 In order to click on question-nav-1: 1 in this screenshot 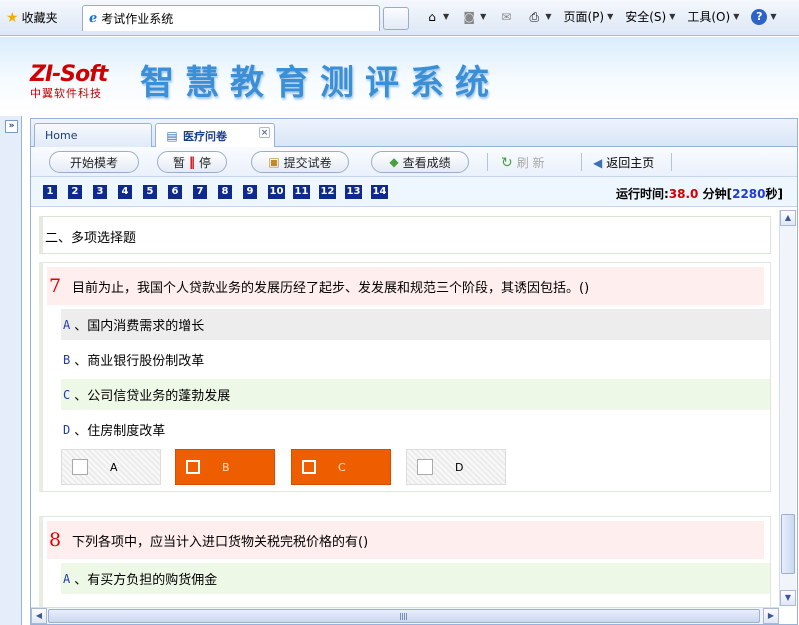, I will do `click(50, 192)`.